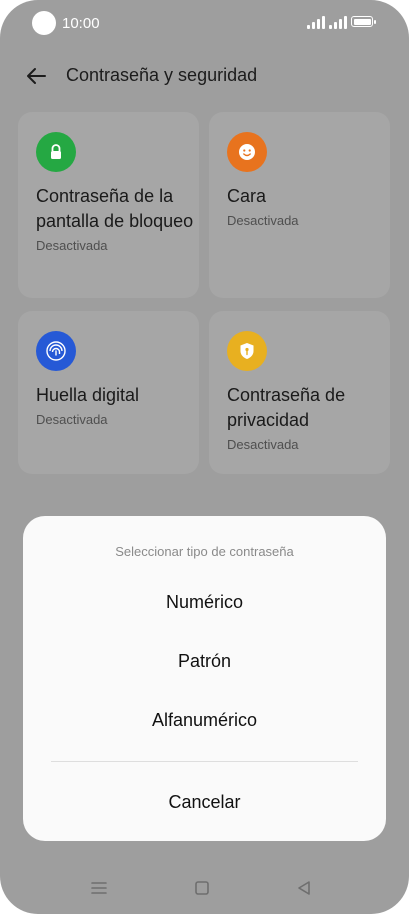  I want to click on divider, so click(204, 761).